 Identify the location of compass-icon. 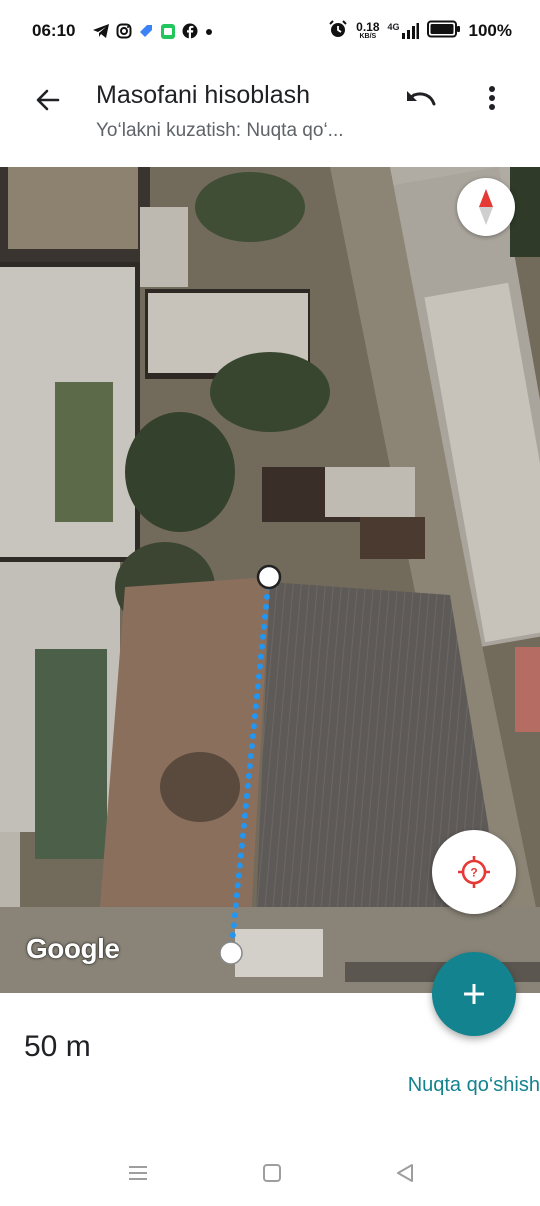
(486, 207).